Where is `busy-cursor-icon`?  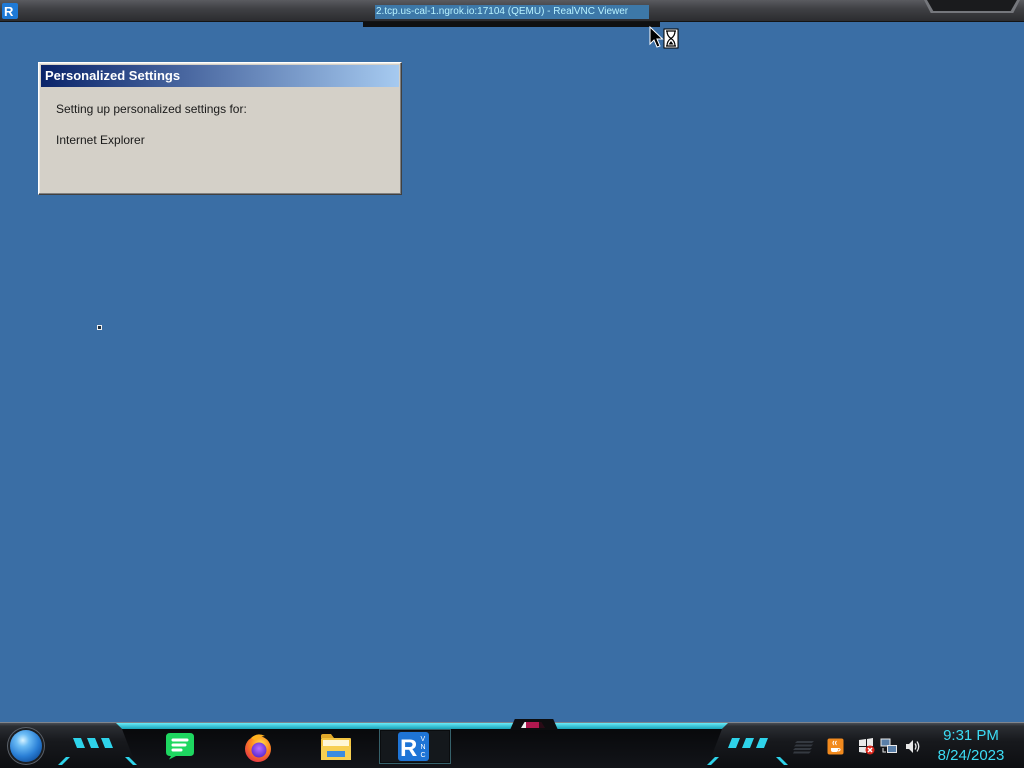
busy-cursor-icon is located at coordinates (664, 37).